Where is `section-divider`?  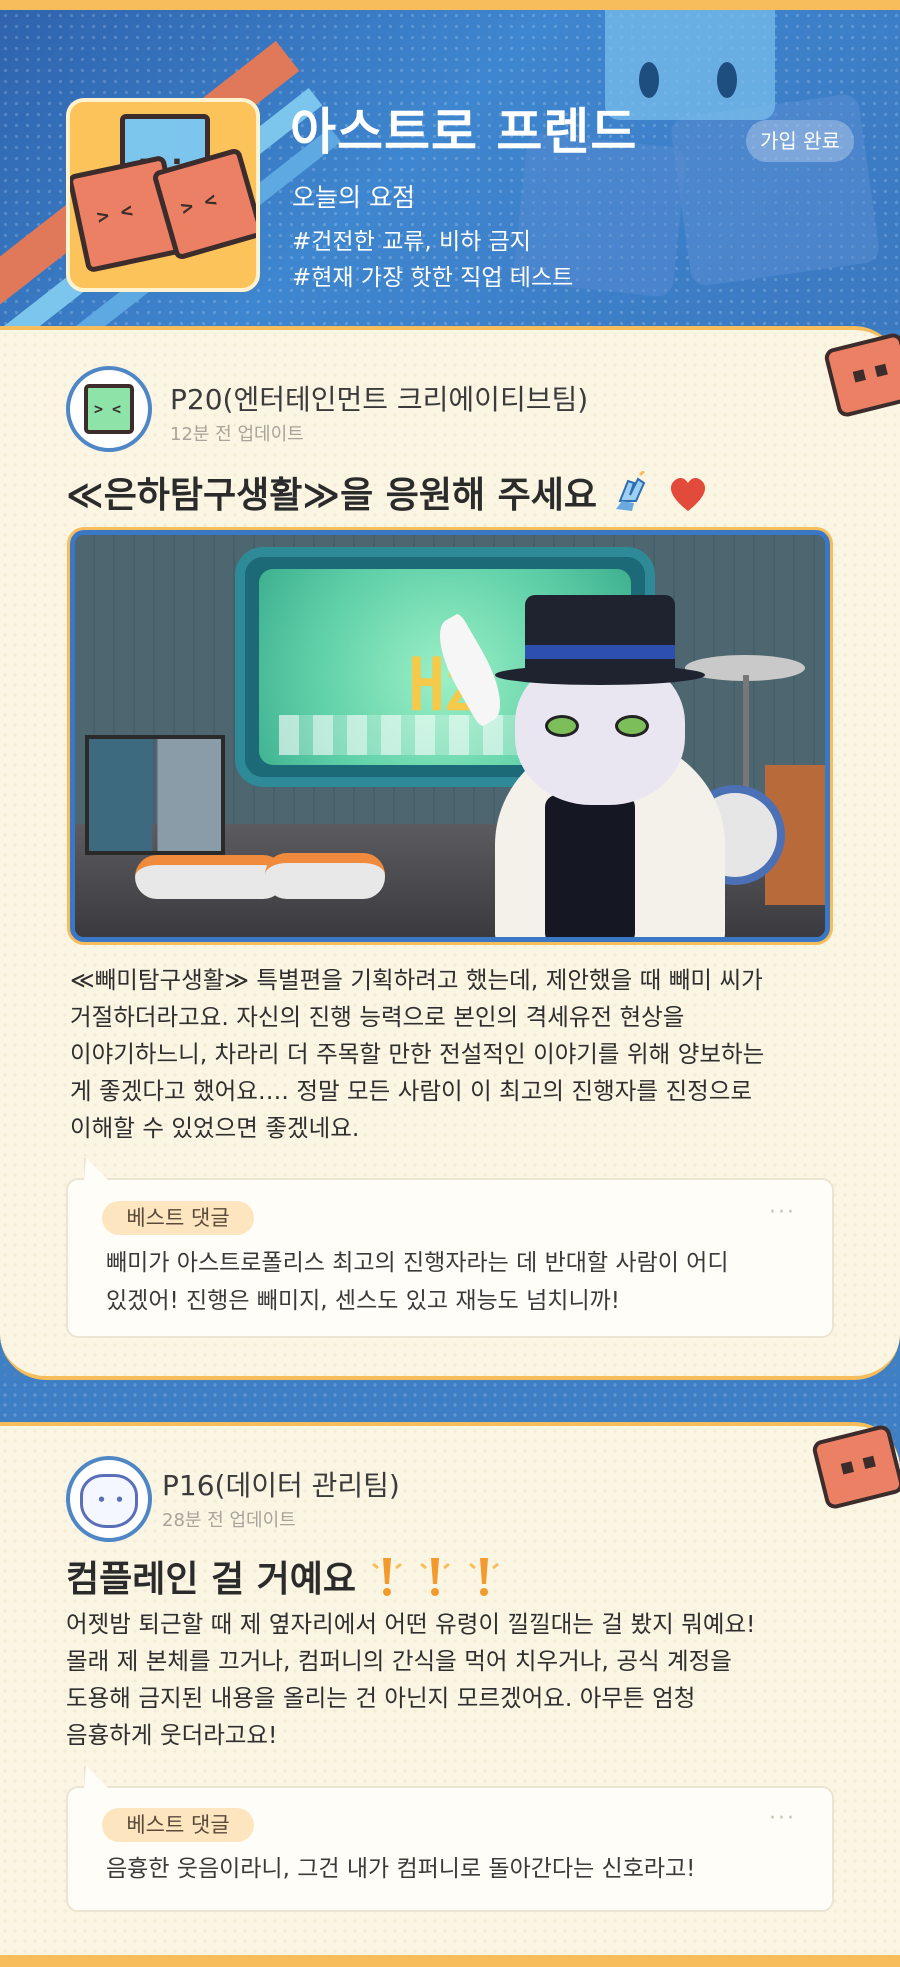 section-divider is located at coordinates (450, 1403).